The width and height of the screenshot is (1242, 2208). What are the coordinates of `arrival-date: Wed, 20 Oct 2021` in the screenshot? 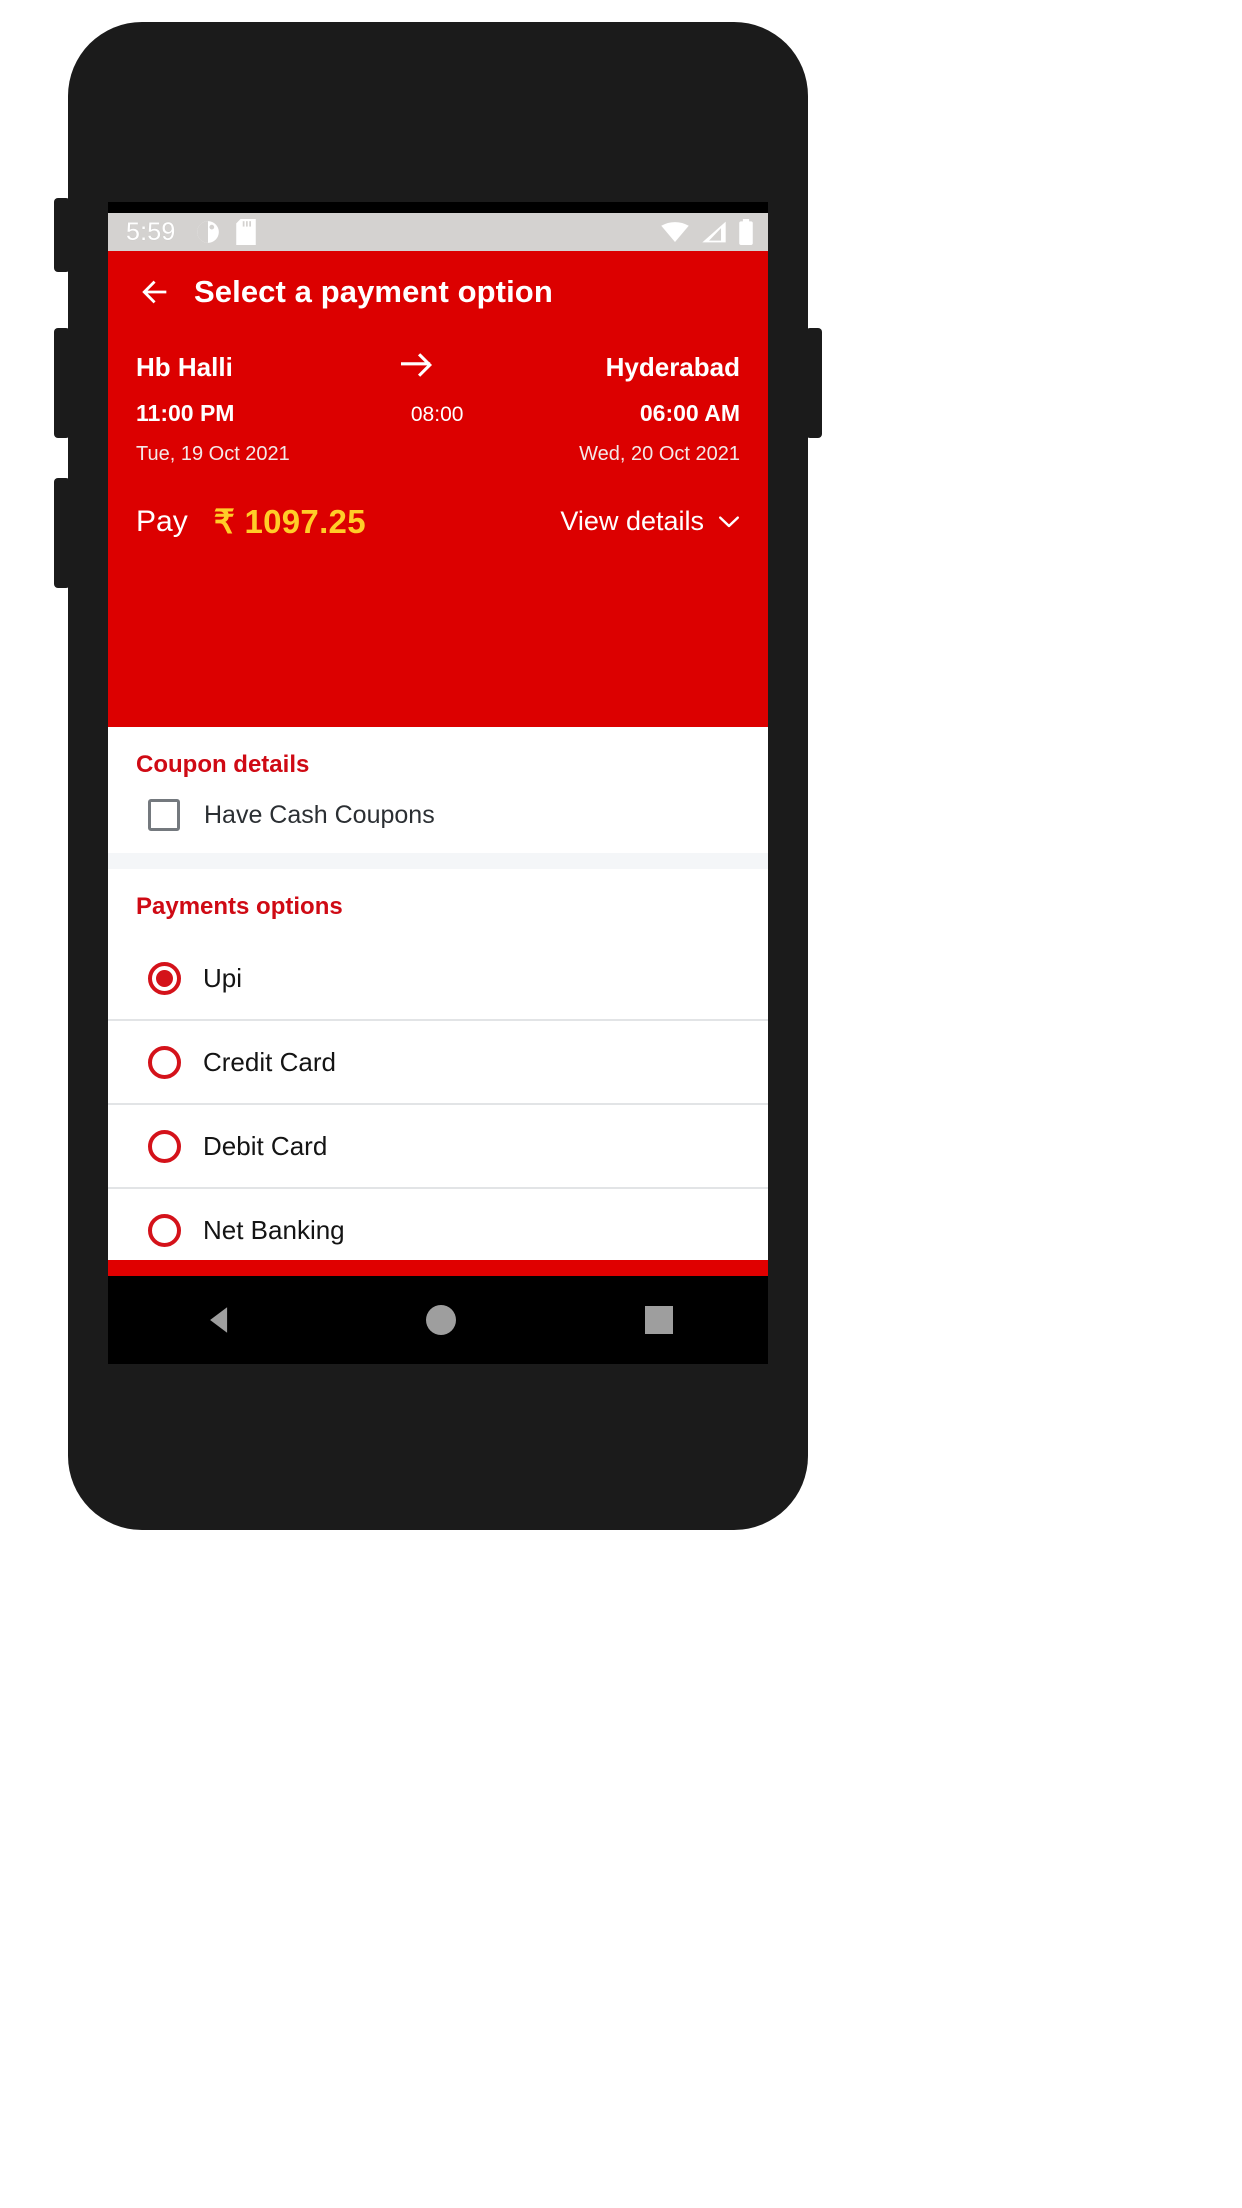 It's located at (659, 454).